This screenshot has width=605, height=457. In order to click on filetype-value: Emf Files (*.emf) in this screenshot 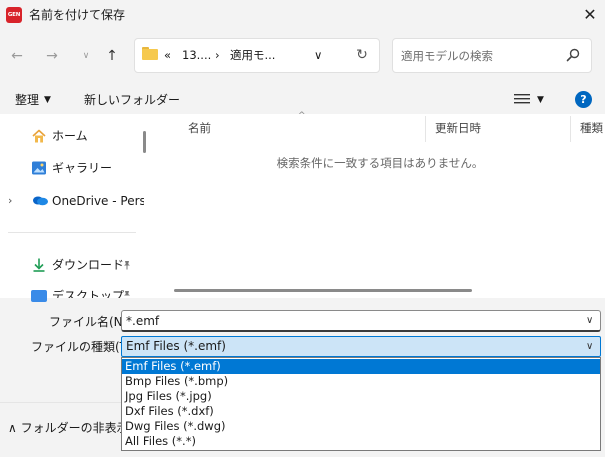, I will do `click(176, 346)`.